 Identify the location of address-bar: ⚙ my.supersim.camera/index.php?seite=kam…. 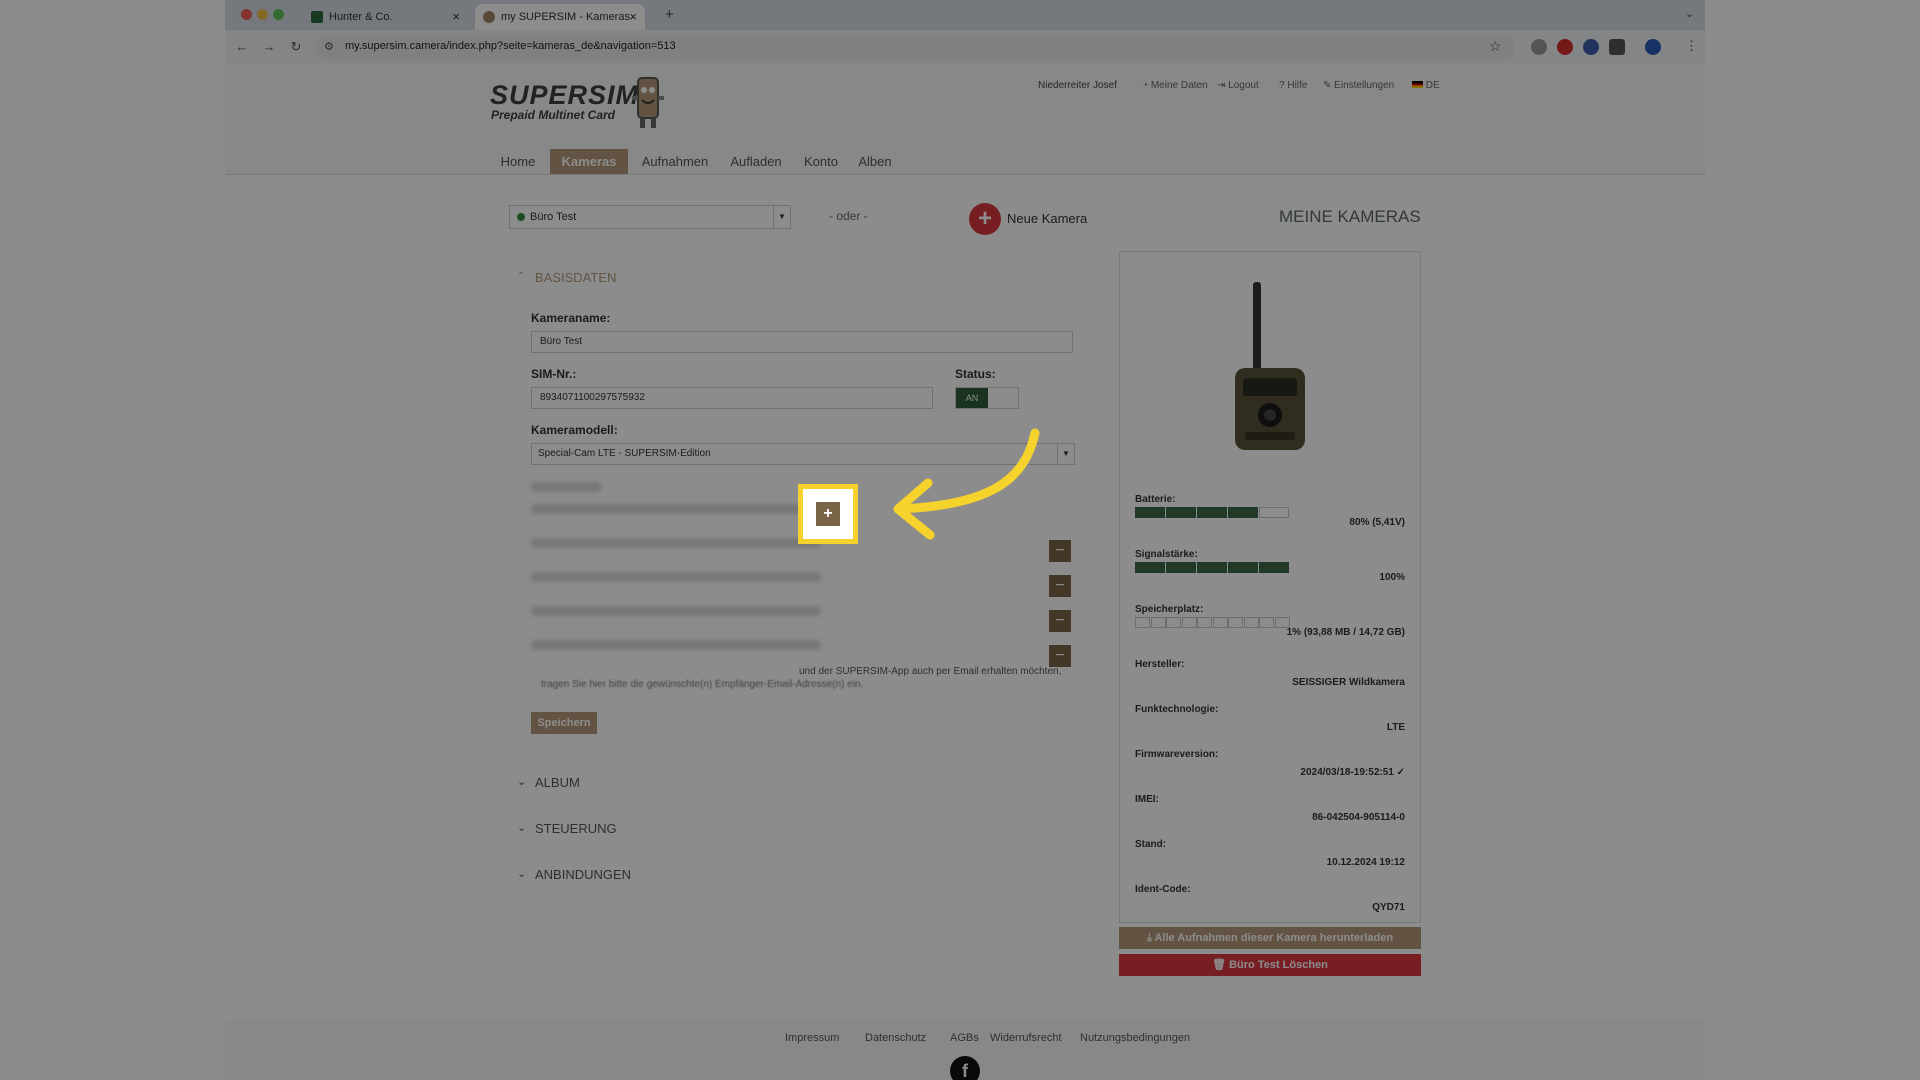
(915, 47).